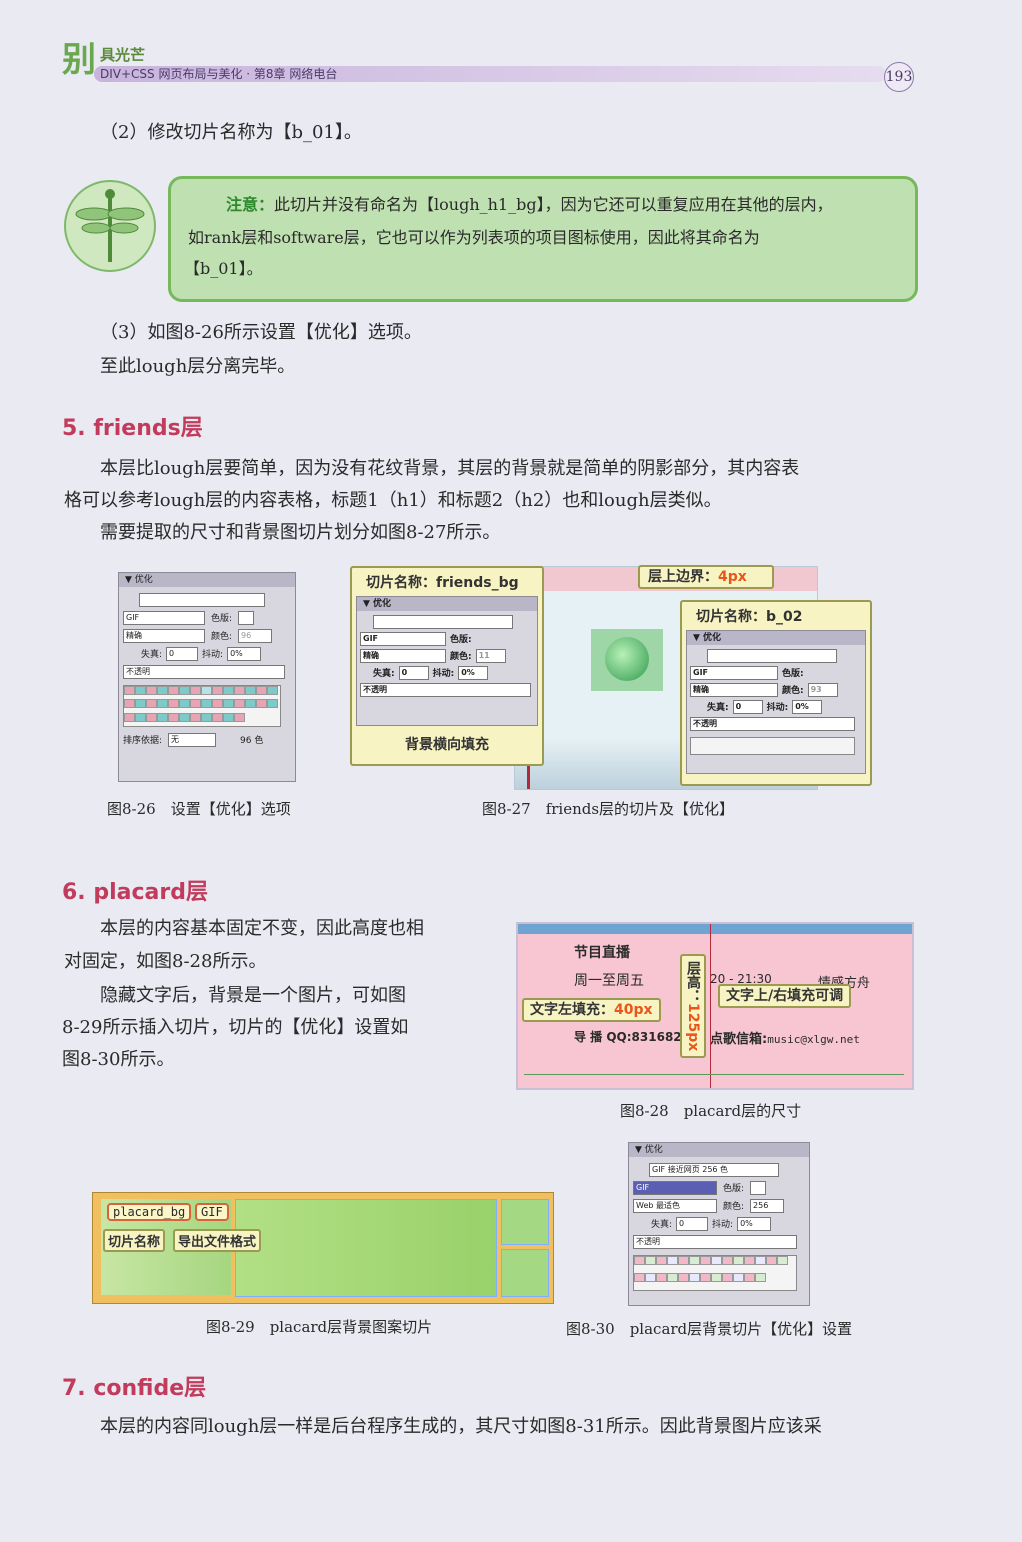 The image size is (1022, 1542). What do you see at coordinates (693, 1006) in the screenshot?
I see `layer-height-callout: 层高：125px` at bounding box center [693, 1006].